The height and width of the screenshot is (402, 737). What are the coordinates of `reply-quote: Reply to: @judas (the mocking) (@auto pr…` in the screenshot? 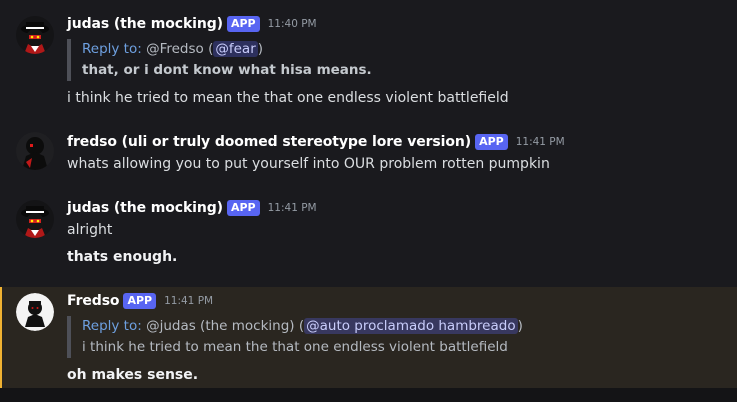 It's located at (295, 337).